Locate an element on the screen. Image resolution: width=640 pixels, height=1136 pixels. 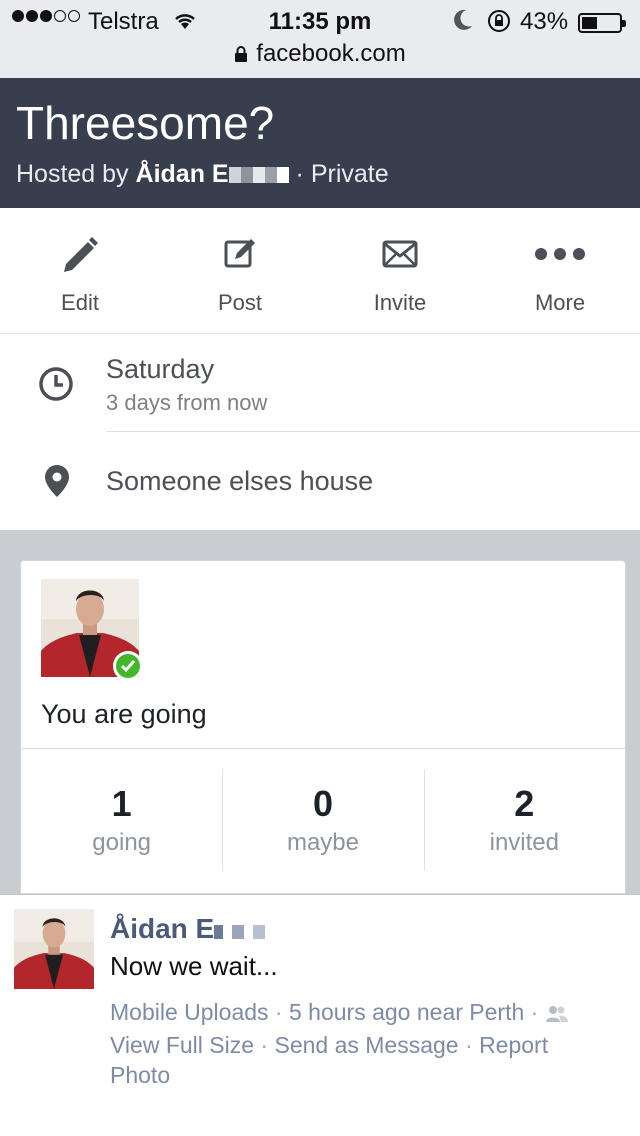
event-day: Saturday is located at coordinates (160, 369).